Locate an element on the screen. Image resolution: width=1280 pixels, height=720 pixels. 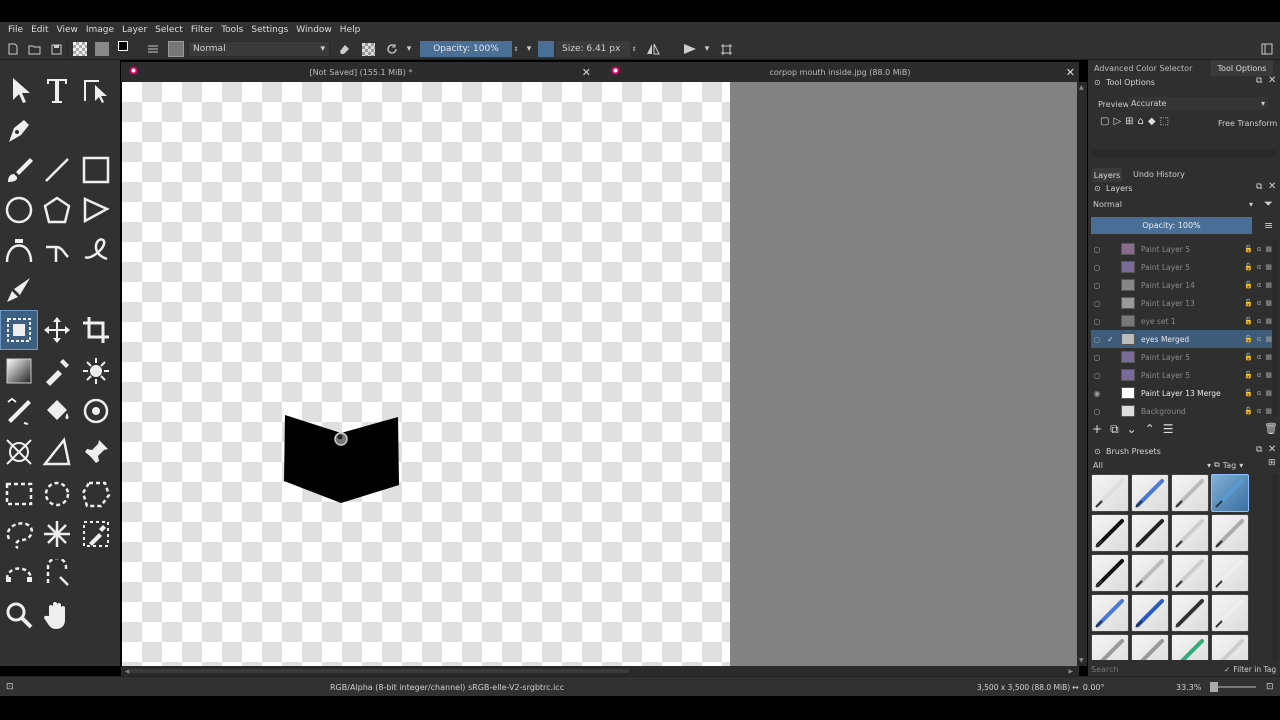
select-shapes-tool-icon is located at coordinates (19, 90).